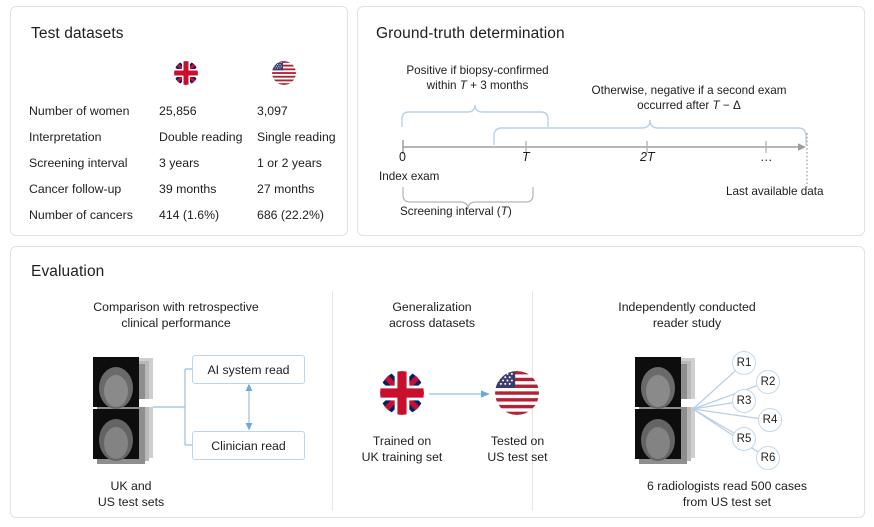 Image resolution: width=874 pixels, height=527 pixels. What do you see at coordinates (768, 458) in the screenshot?
I see `reader-circle-r6: R6` at bounding box center [768, 458].